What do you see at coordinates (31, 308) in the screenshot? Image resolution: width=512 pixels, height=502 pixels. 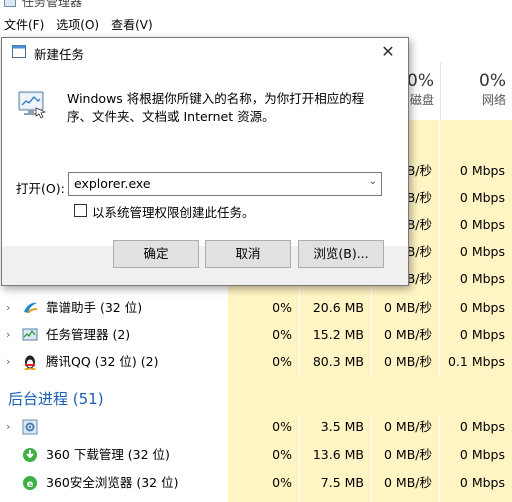 I see `kaopu-icon` at bounding box center [31, 308].